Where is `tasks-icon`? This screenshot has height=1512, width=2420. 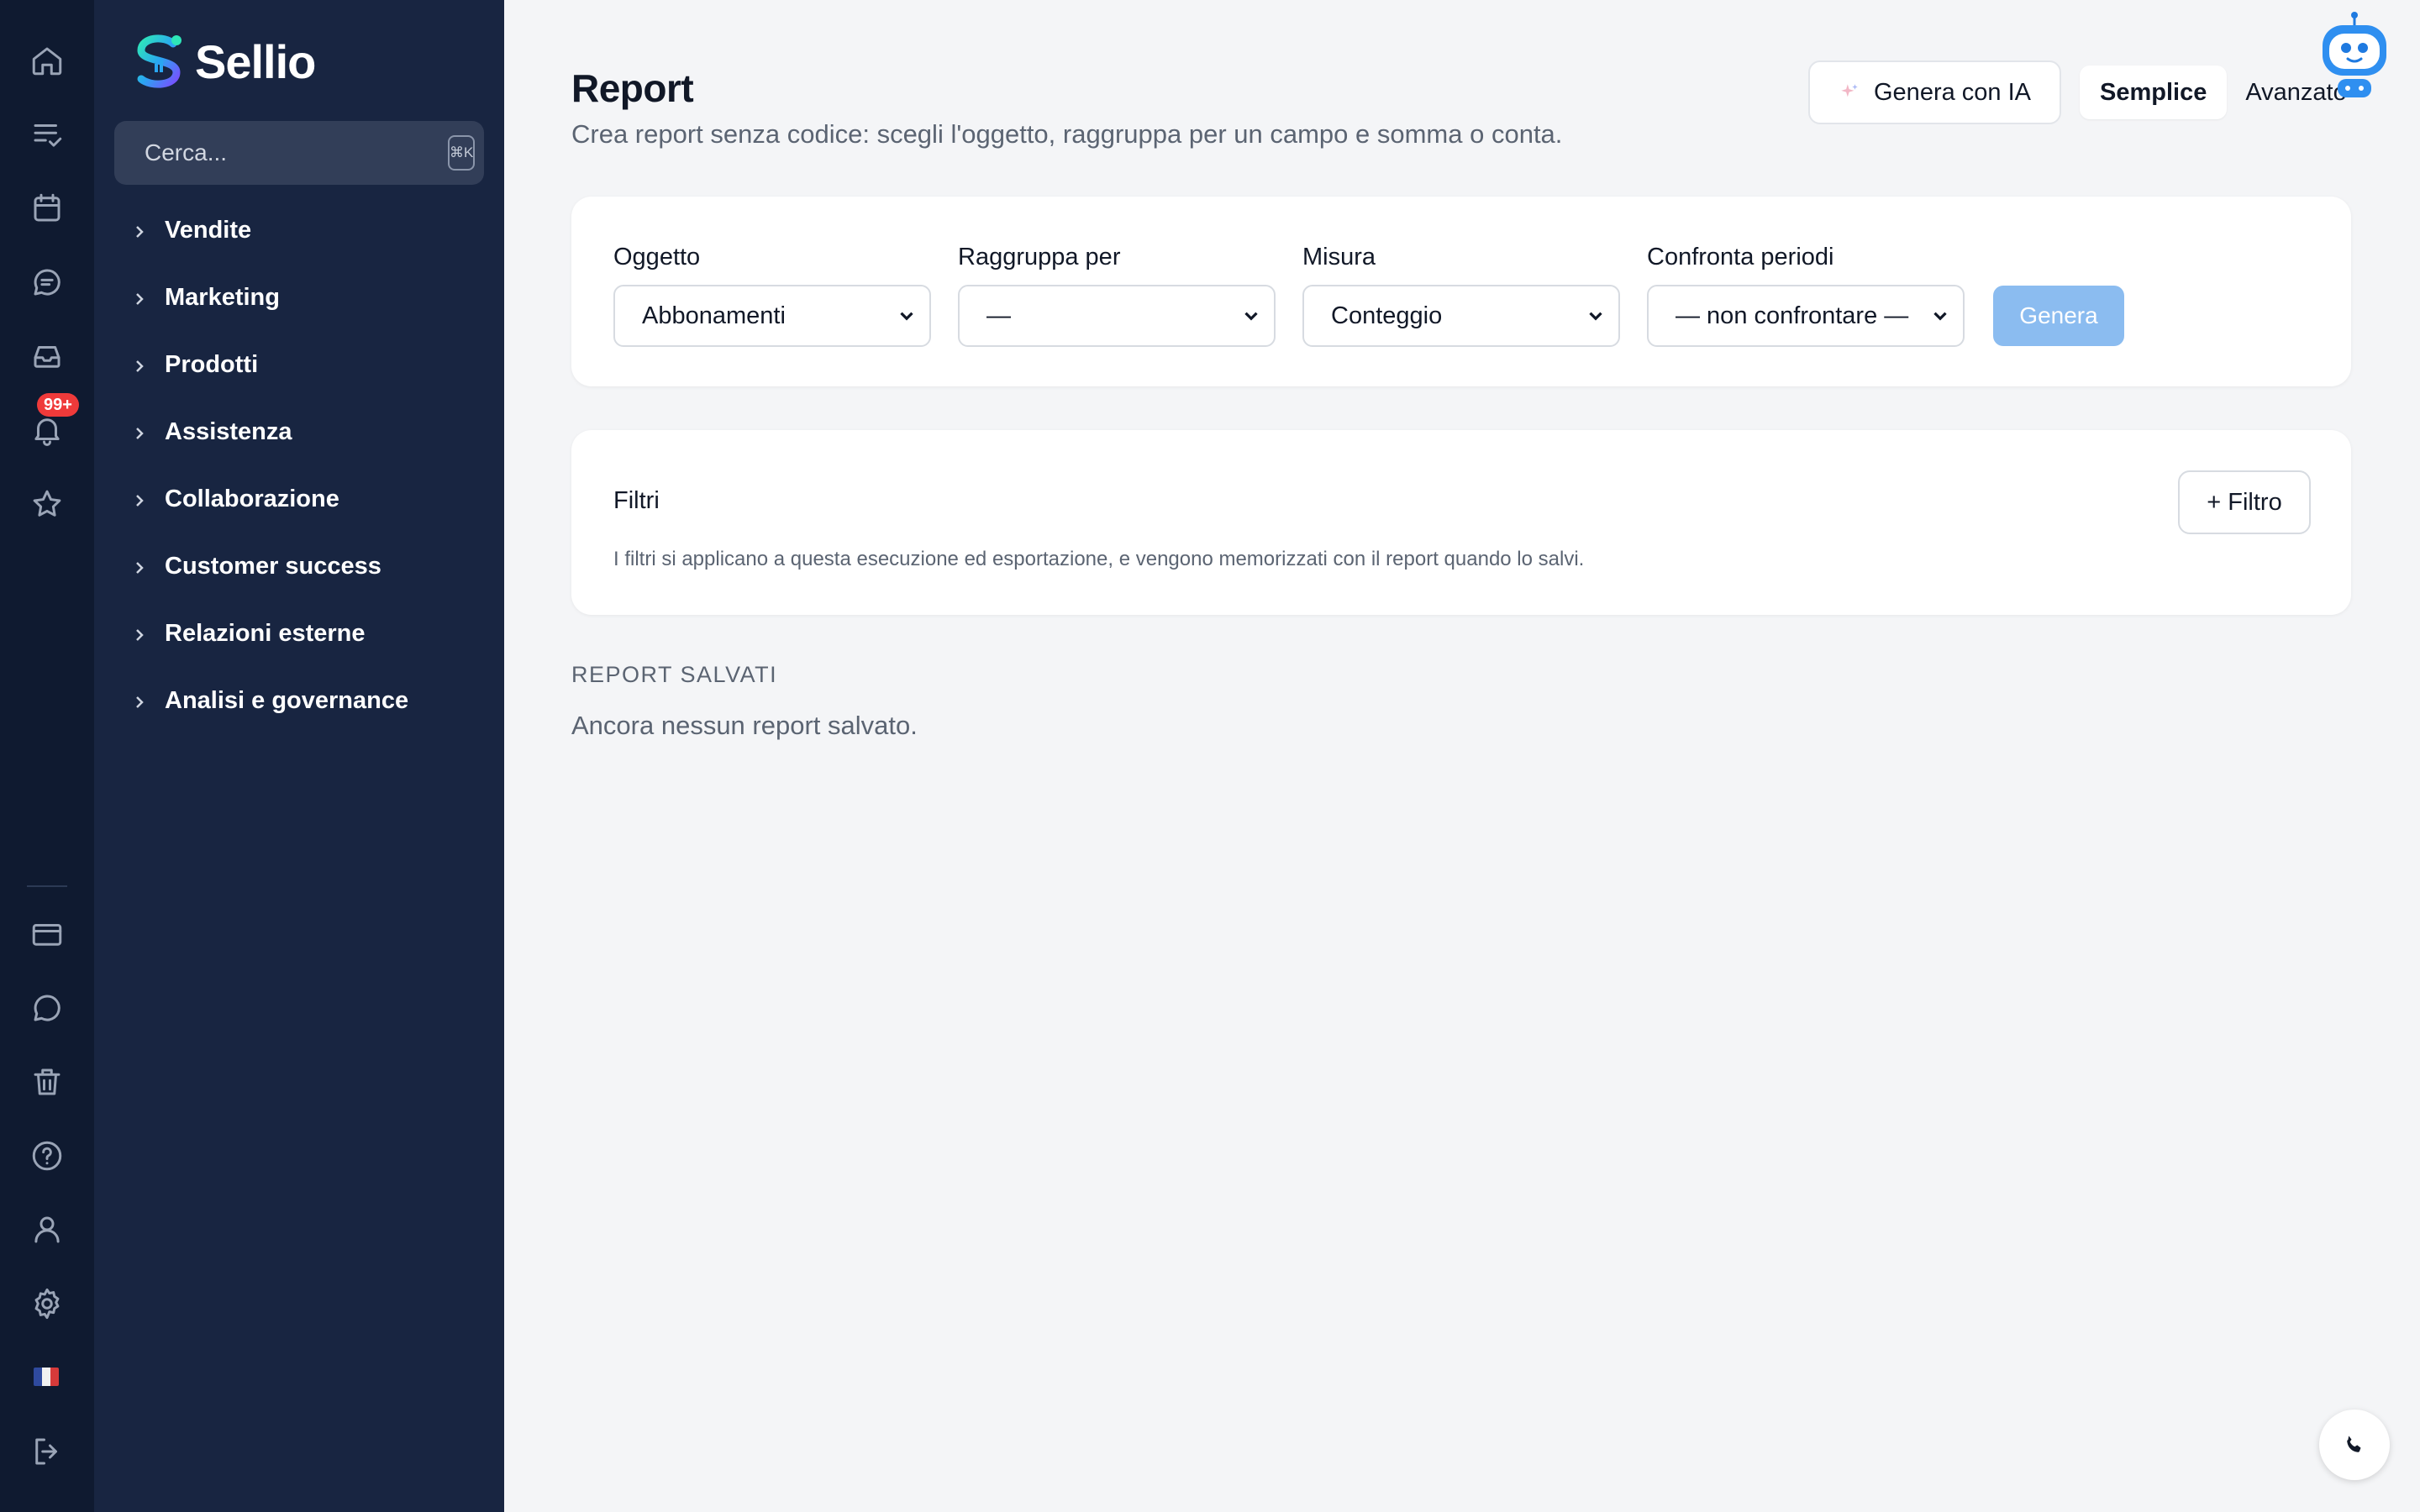 tasks-icon is located at coordinates (47, 134).